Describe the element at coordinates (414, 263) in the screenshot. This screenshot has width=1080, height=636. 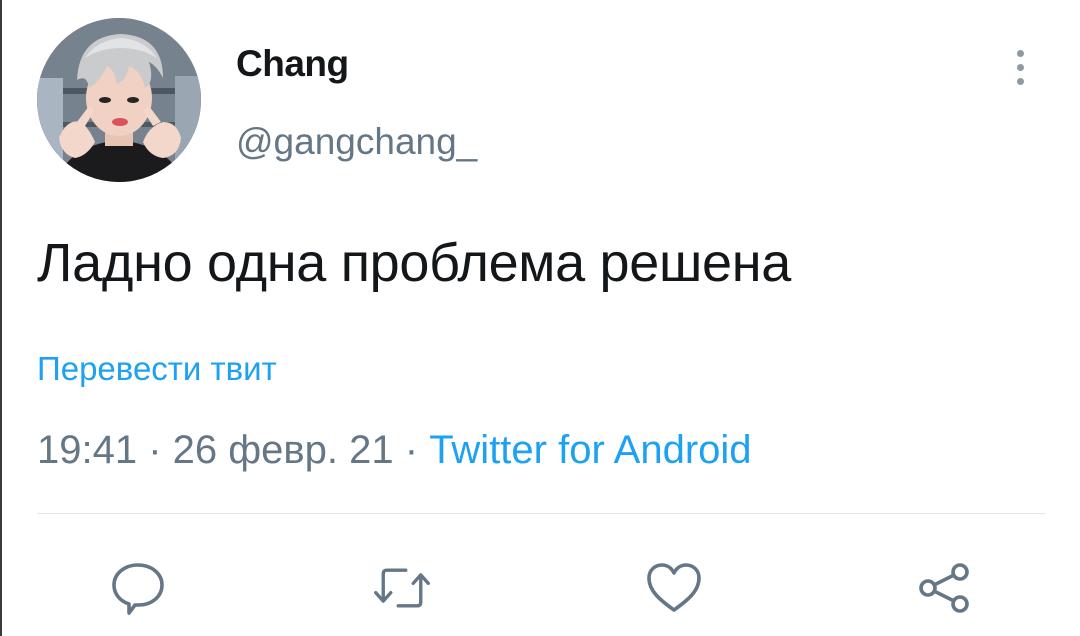
I see `tweet-text: Ладно одна проблема решена` at that location.